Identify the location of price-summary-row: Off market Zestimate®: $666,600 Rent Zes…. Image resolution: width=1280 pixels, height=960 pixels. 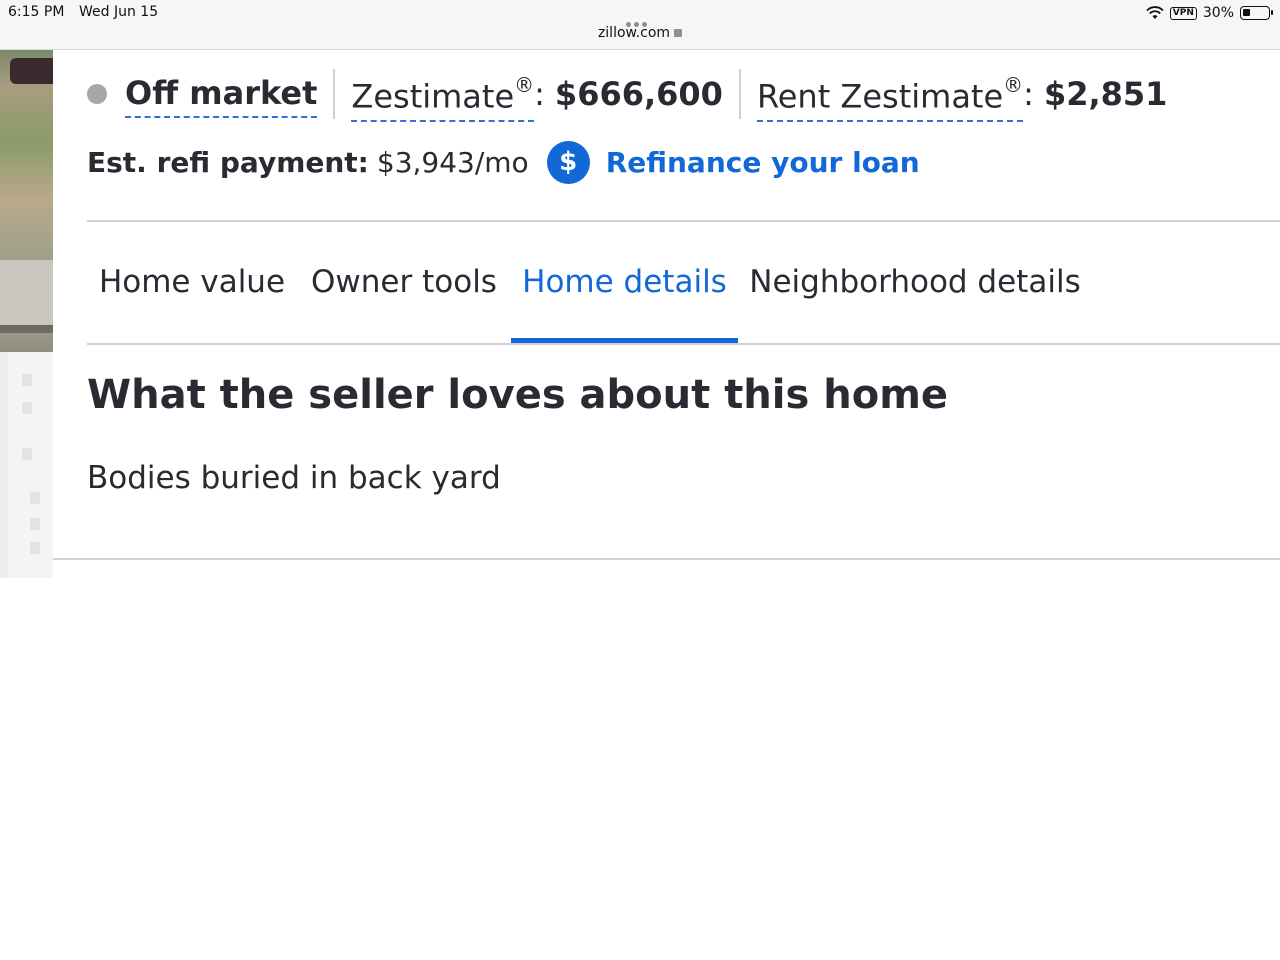
(627, 94).